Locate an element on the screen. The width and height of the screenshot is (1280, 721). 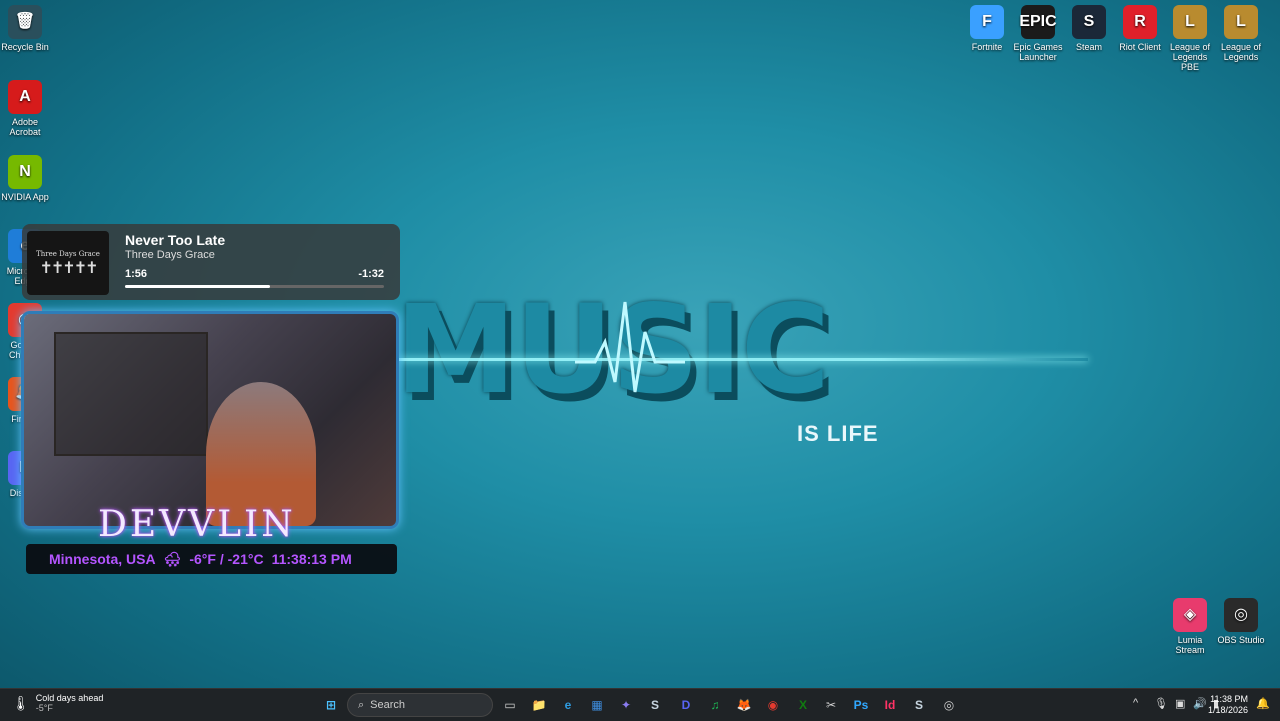
album-art: Three Days Grace ✝✝✝✝✝ is located at coordinates (68, 263).